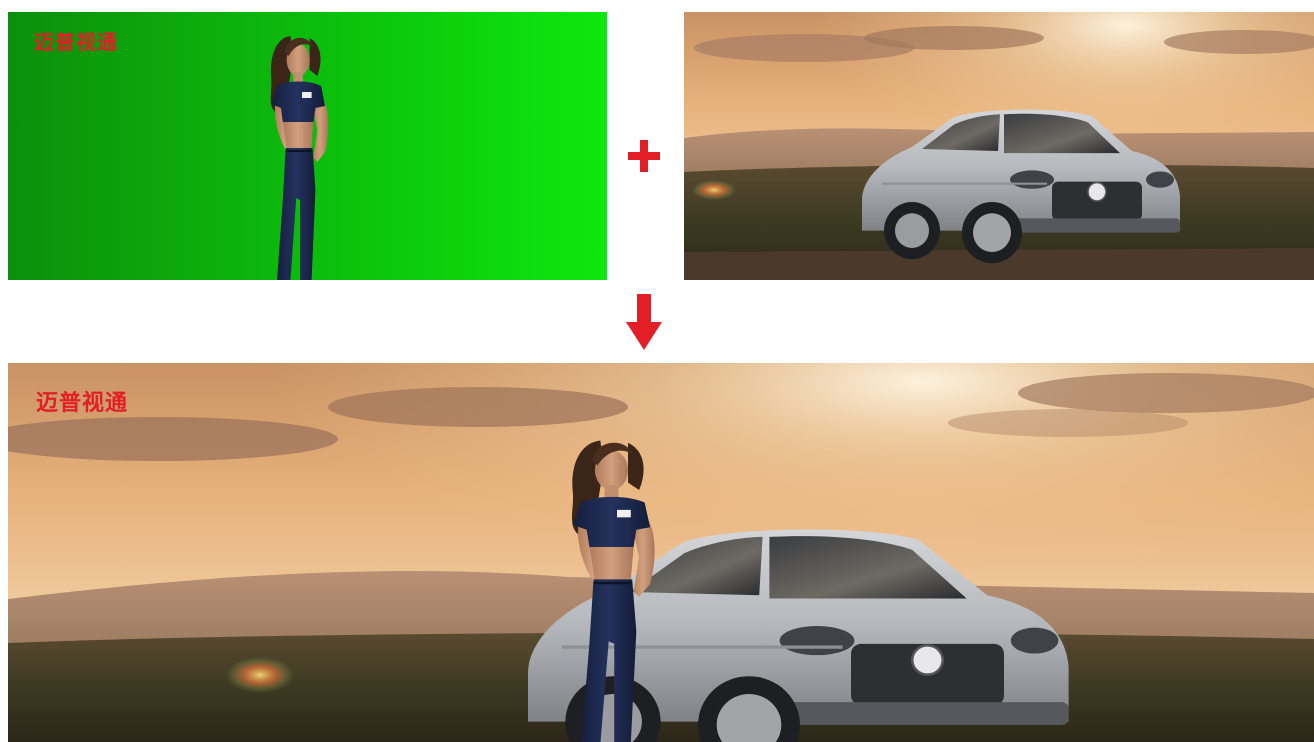 The image size is (1314, 742). What do you see at coordinates (644, 156) in the screenshot?
I see `plus-icon` at bounding box center [644, 156].